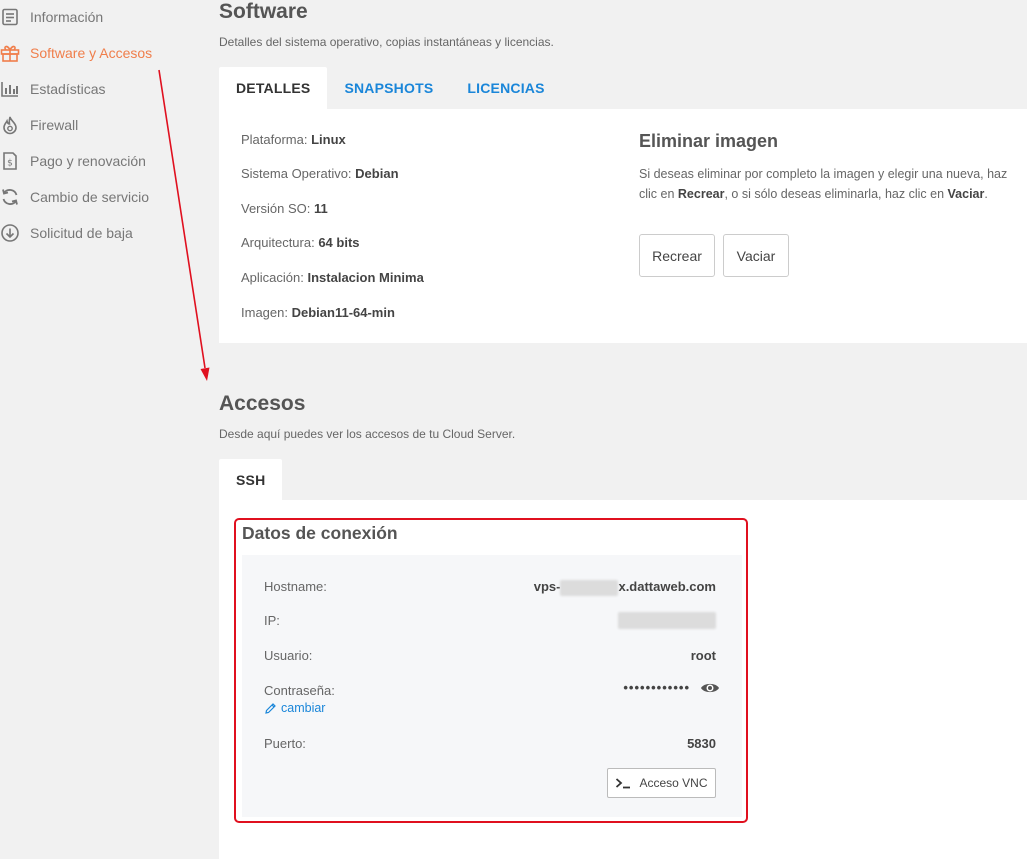  What do you see at coordinates (10, 125) in the screenshot?
I see `flame-icon` at bounding box center [10, 125].